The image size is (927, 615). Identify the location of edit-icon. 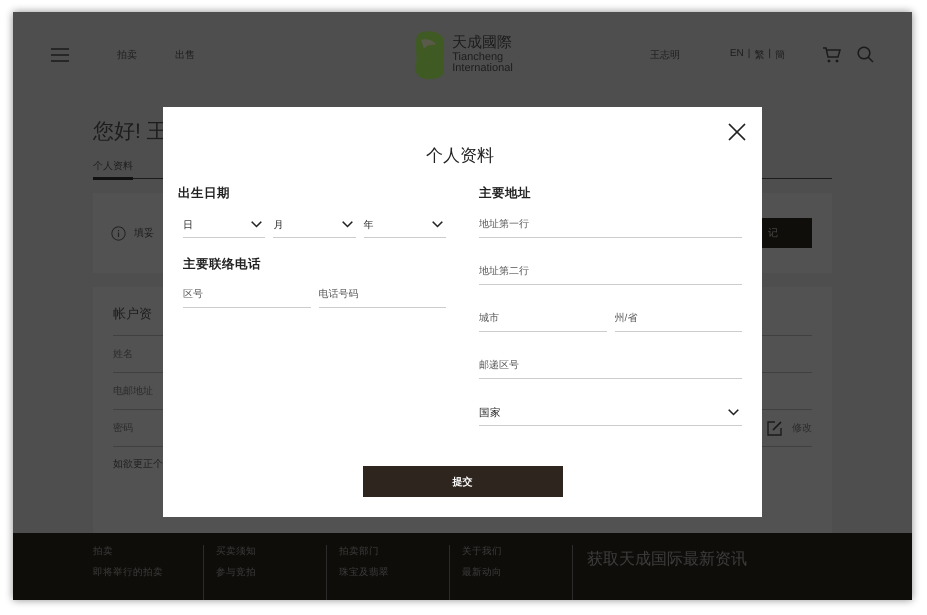
(774, 428).